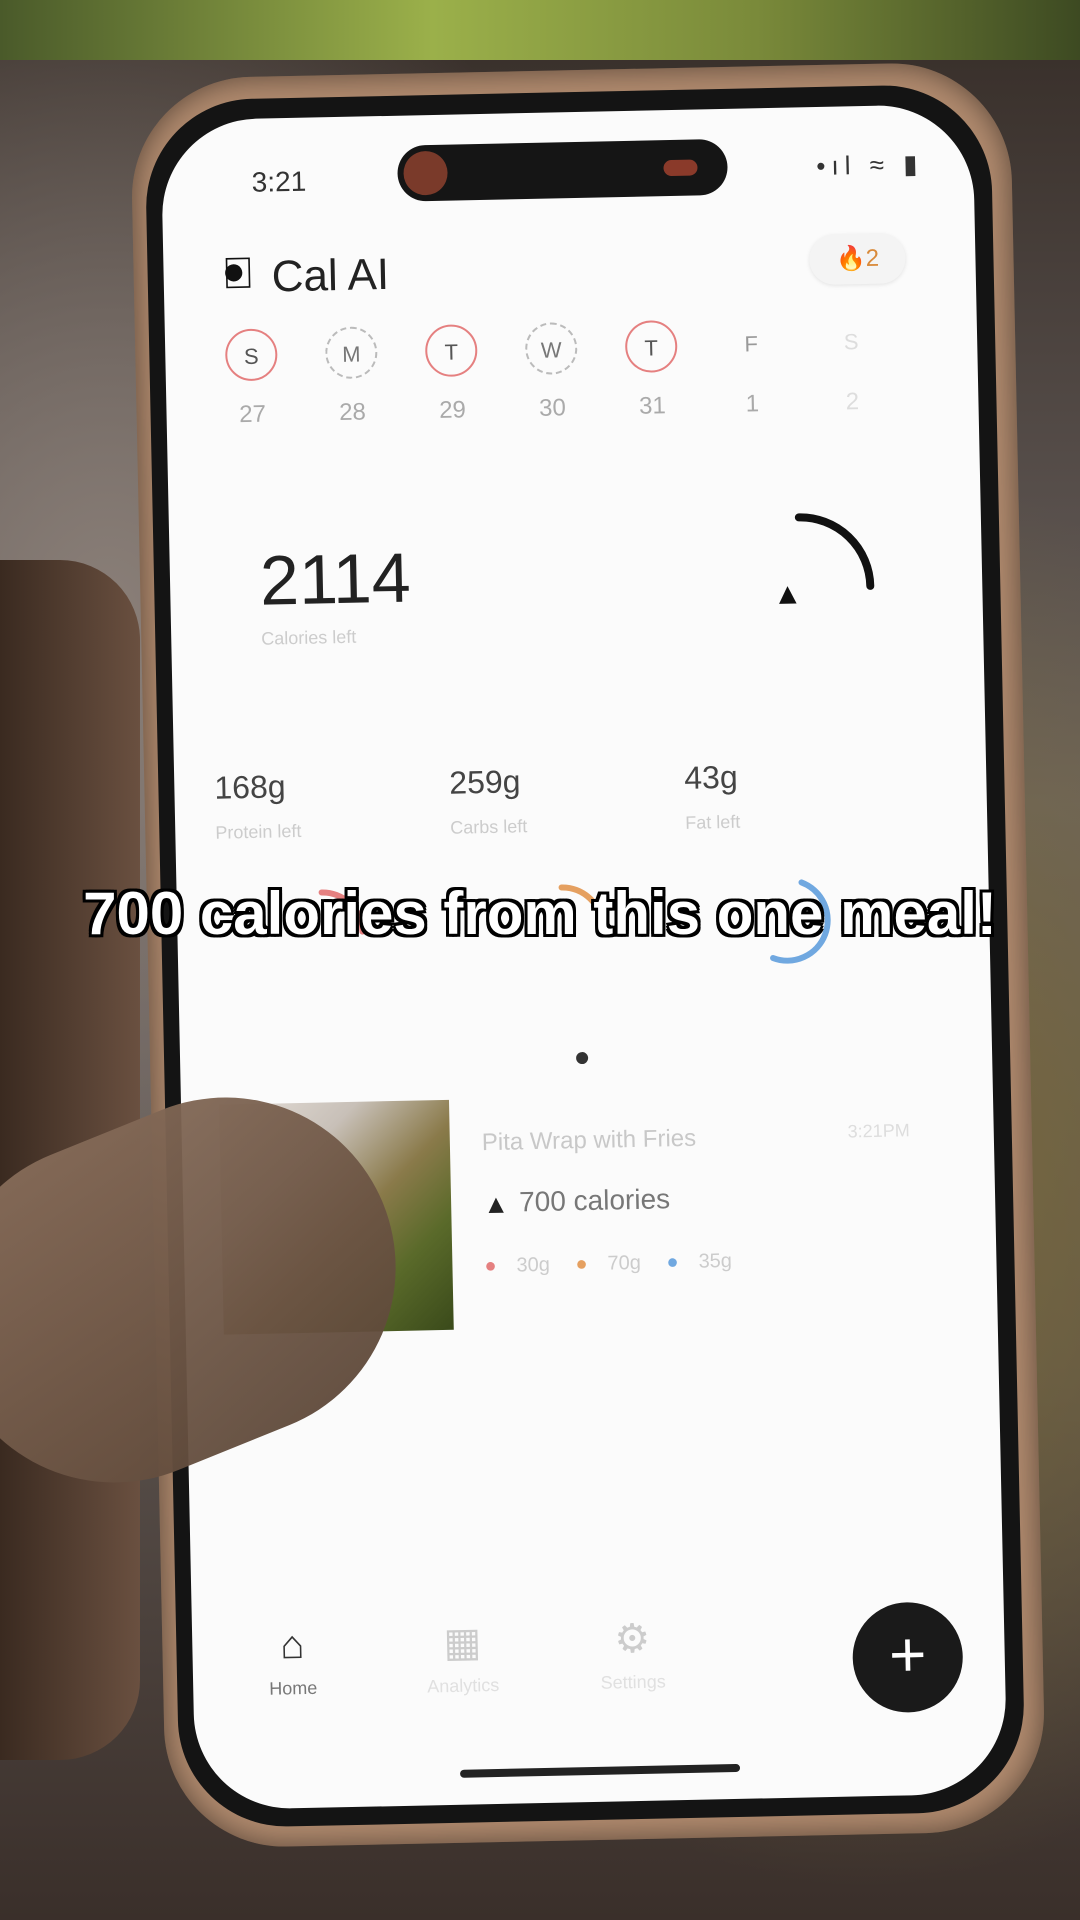  Describe the element at coordinates (484, 782) in the screenshot. I see `macro-value: 259g` at that location.